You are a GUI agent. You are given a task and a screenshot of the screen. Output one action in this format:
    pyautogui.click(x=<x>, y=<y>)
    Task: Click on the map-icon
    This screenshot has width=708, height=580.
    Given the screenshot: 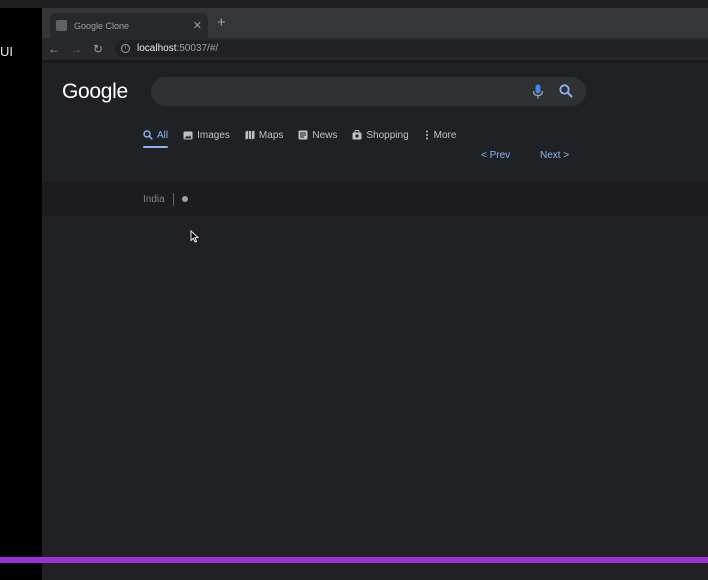 What is the action you would take?
    pyautogui.click(x=250, y=135)
    